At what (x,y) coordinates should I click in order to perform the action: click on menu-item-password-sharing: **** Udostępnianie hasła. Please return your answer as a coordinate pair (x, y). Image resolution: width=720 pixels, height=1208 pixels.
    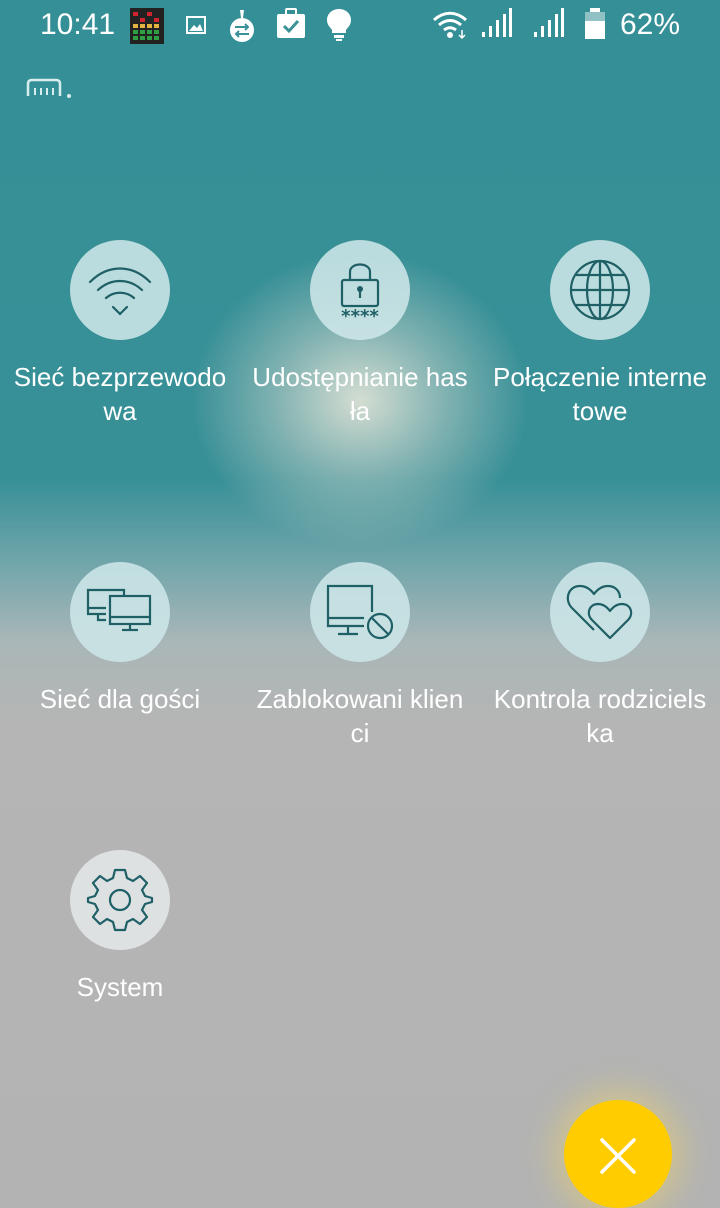
    Looking at the image, I should click on (360, 334).